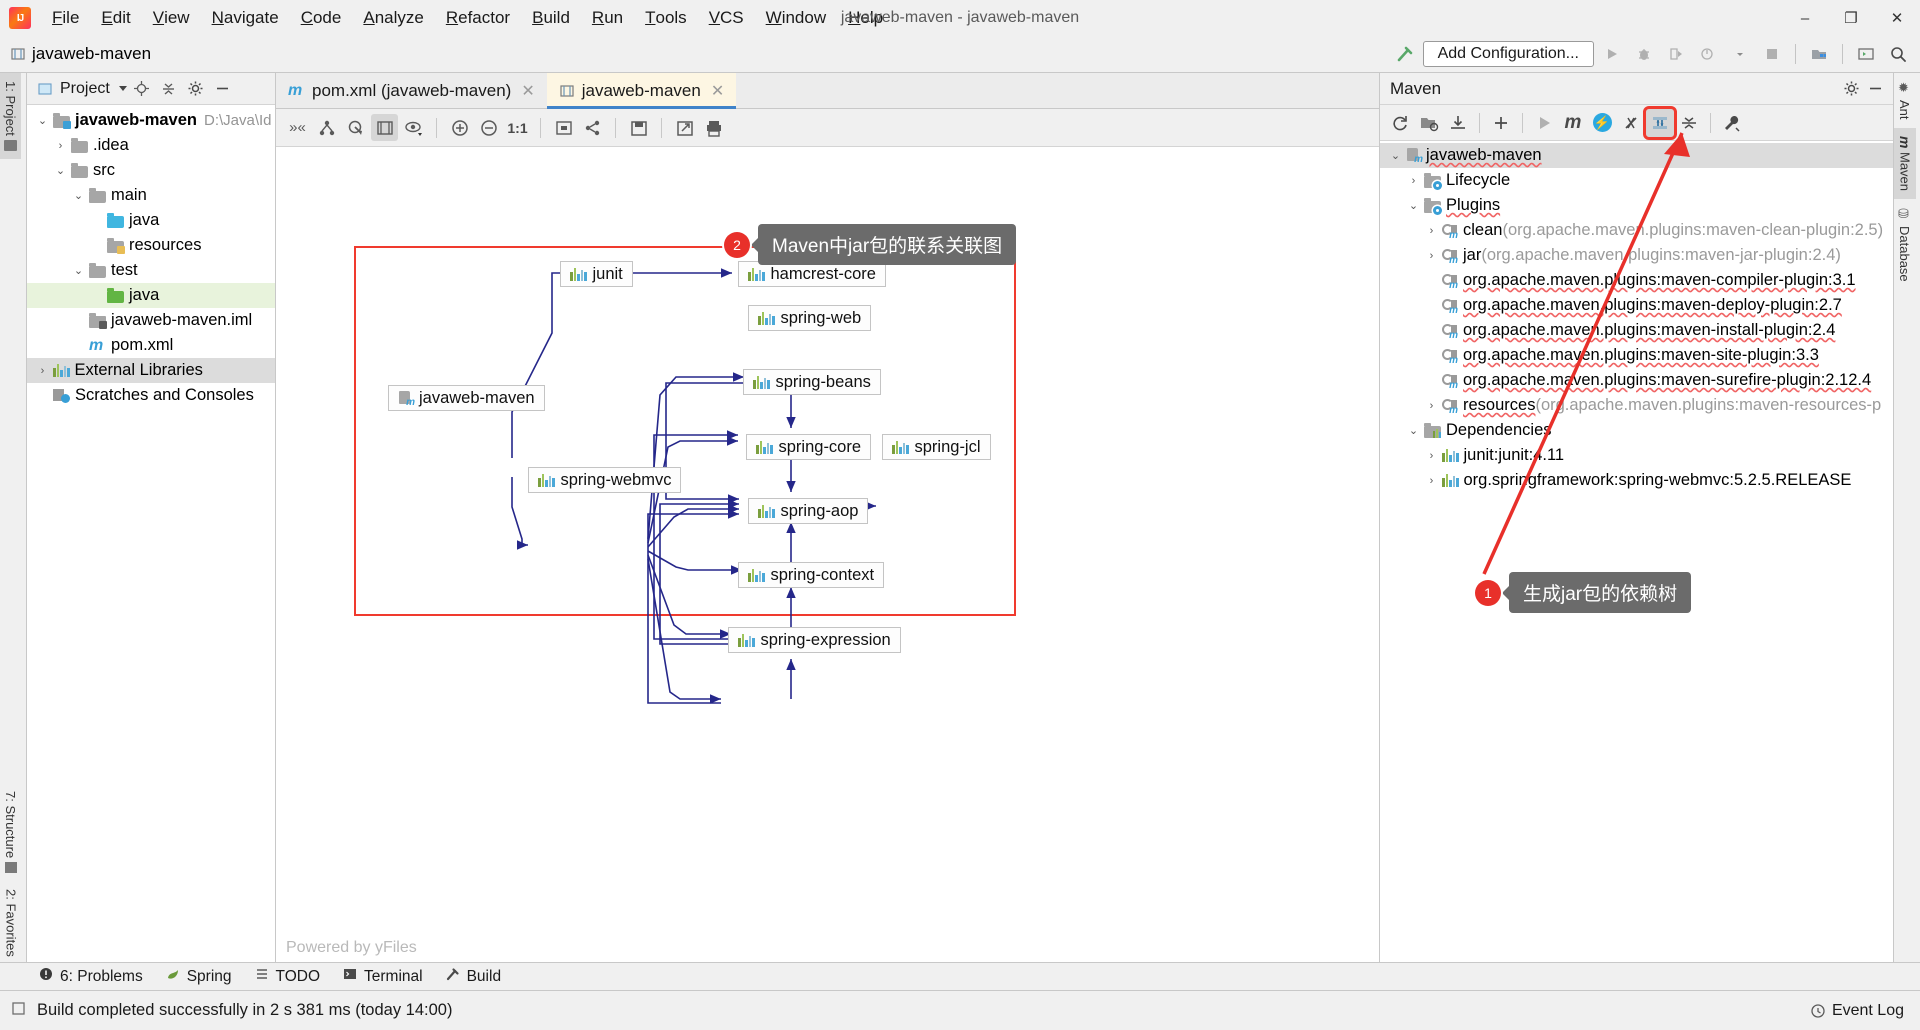 The height and width of the screenshot is (1030, 1920). I want to click on menu-run: Run, so click(607, 18).